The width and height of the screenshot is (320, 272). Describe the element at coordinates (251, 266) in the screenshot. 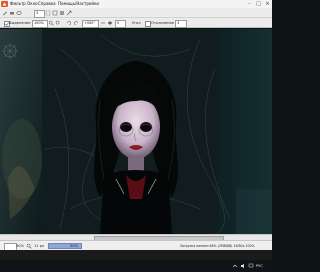

I see `network-icon` at that location.